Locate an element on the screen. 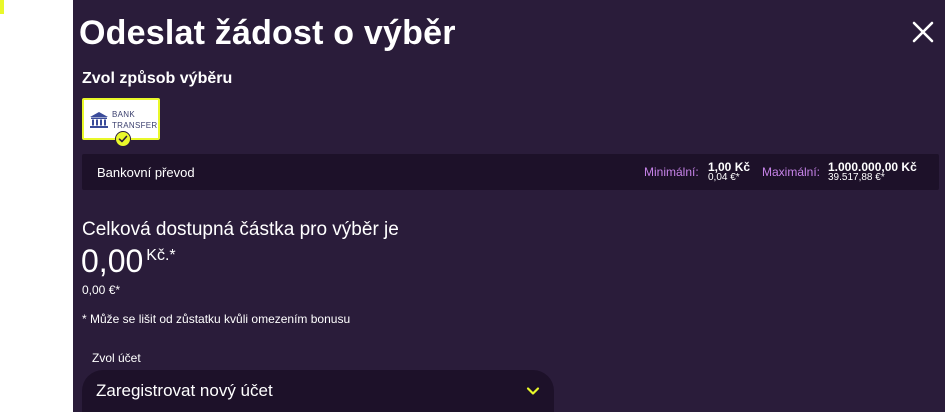 The width and height of the screenshot is (945, 412). bank-logo-line1: BANK is located at coordinates (123, 114).